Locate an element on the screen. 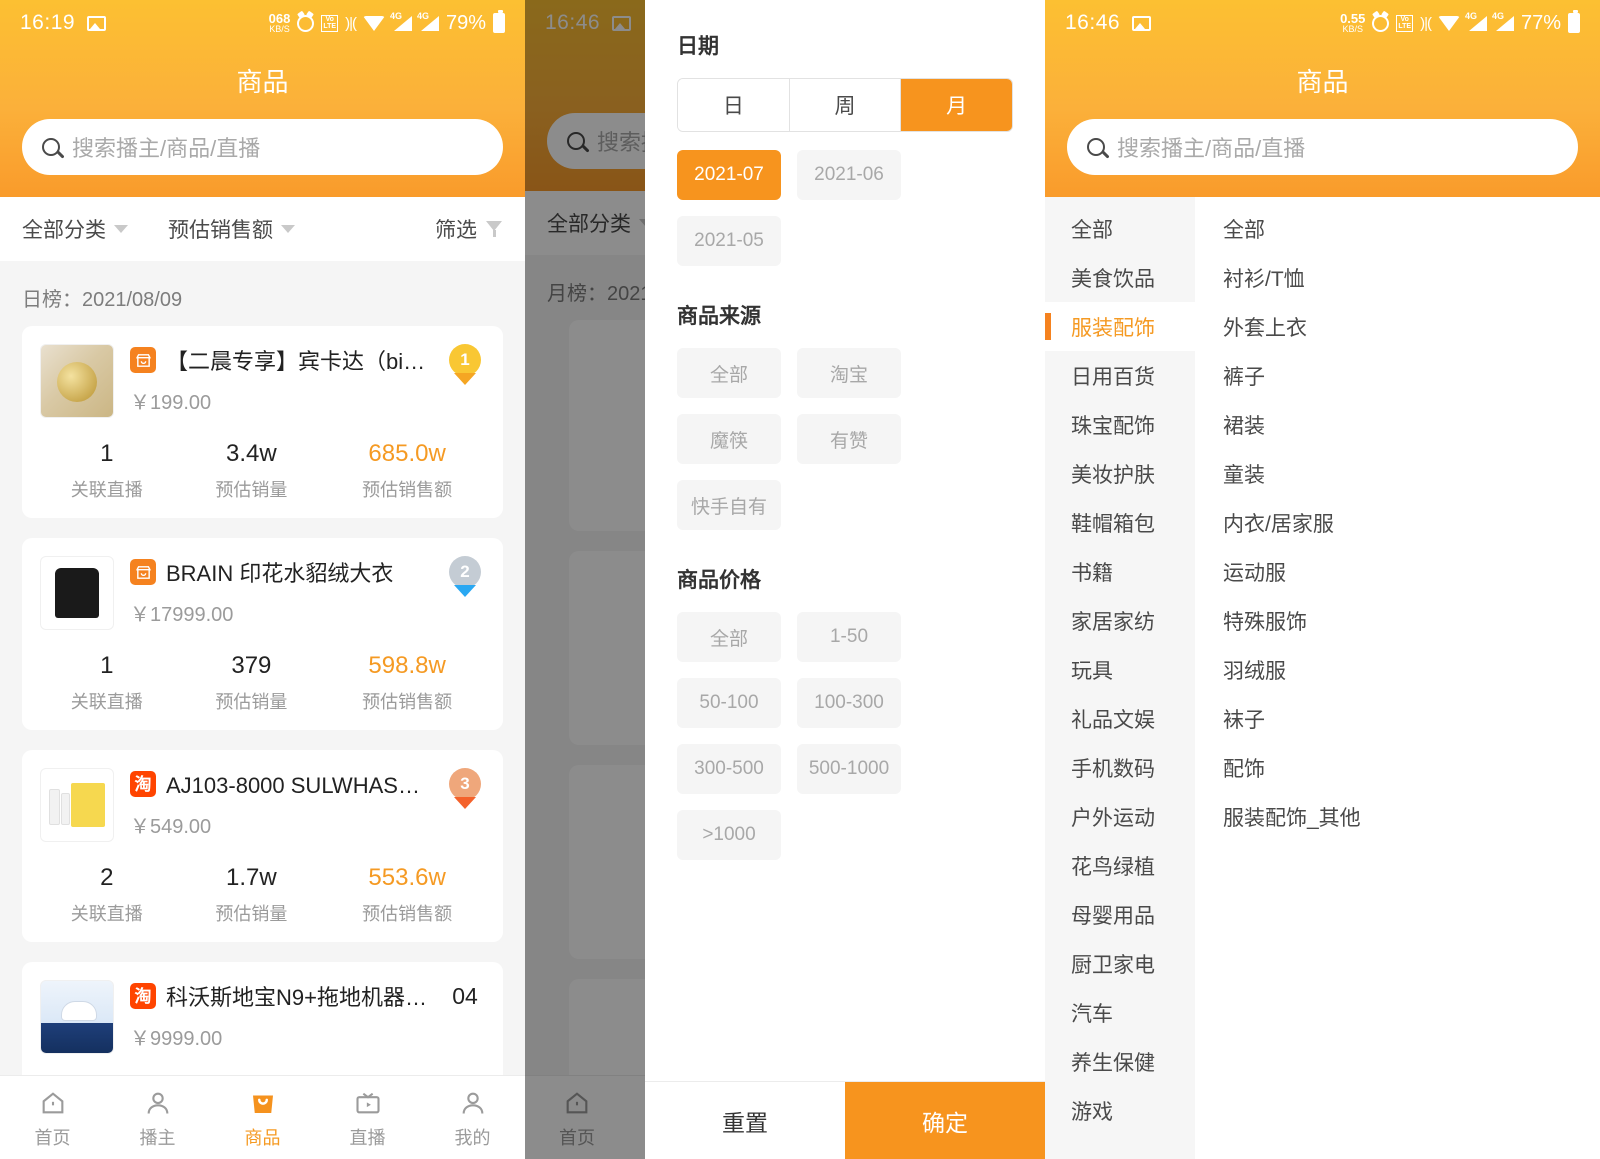  subcategory-item-7: 运动服 is located at coordinates (1397, 571).